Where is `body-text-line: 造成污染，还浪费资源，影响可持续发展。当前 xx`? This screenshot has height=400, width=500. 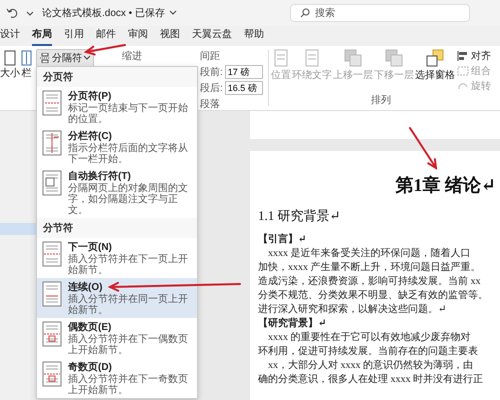
body-text-line: 造成污染，还浪费资源，影响可持续发展。当前 xx is located at coordinates (370, 282).